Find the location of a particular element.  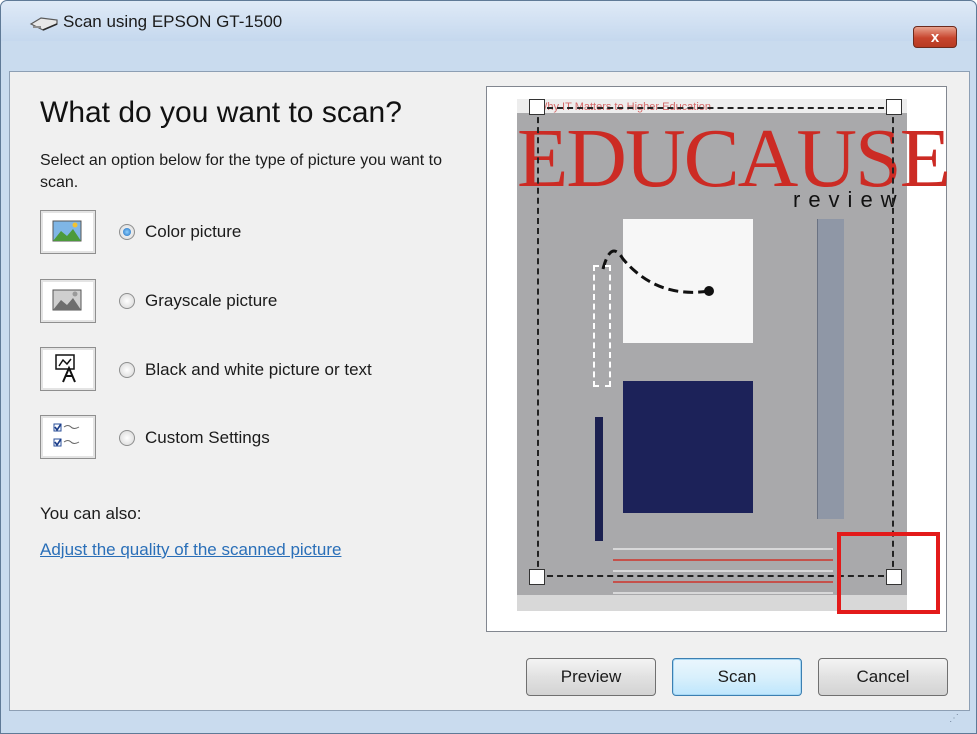

grayscale-picture-icon is located at coordinates (68, 301).